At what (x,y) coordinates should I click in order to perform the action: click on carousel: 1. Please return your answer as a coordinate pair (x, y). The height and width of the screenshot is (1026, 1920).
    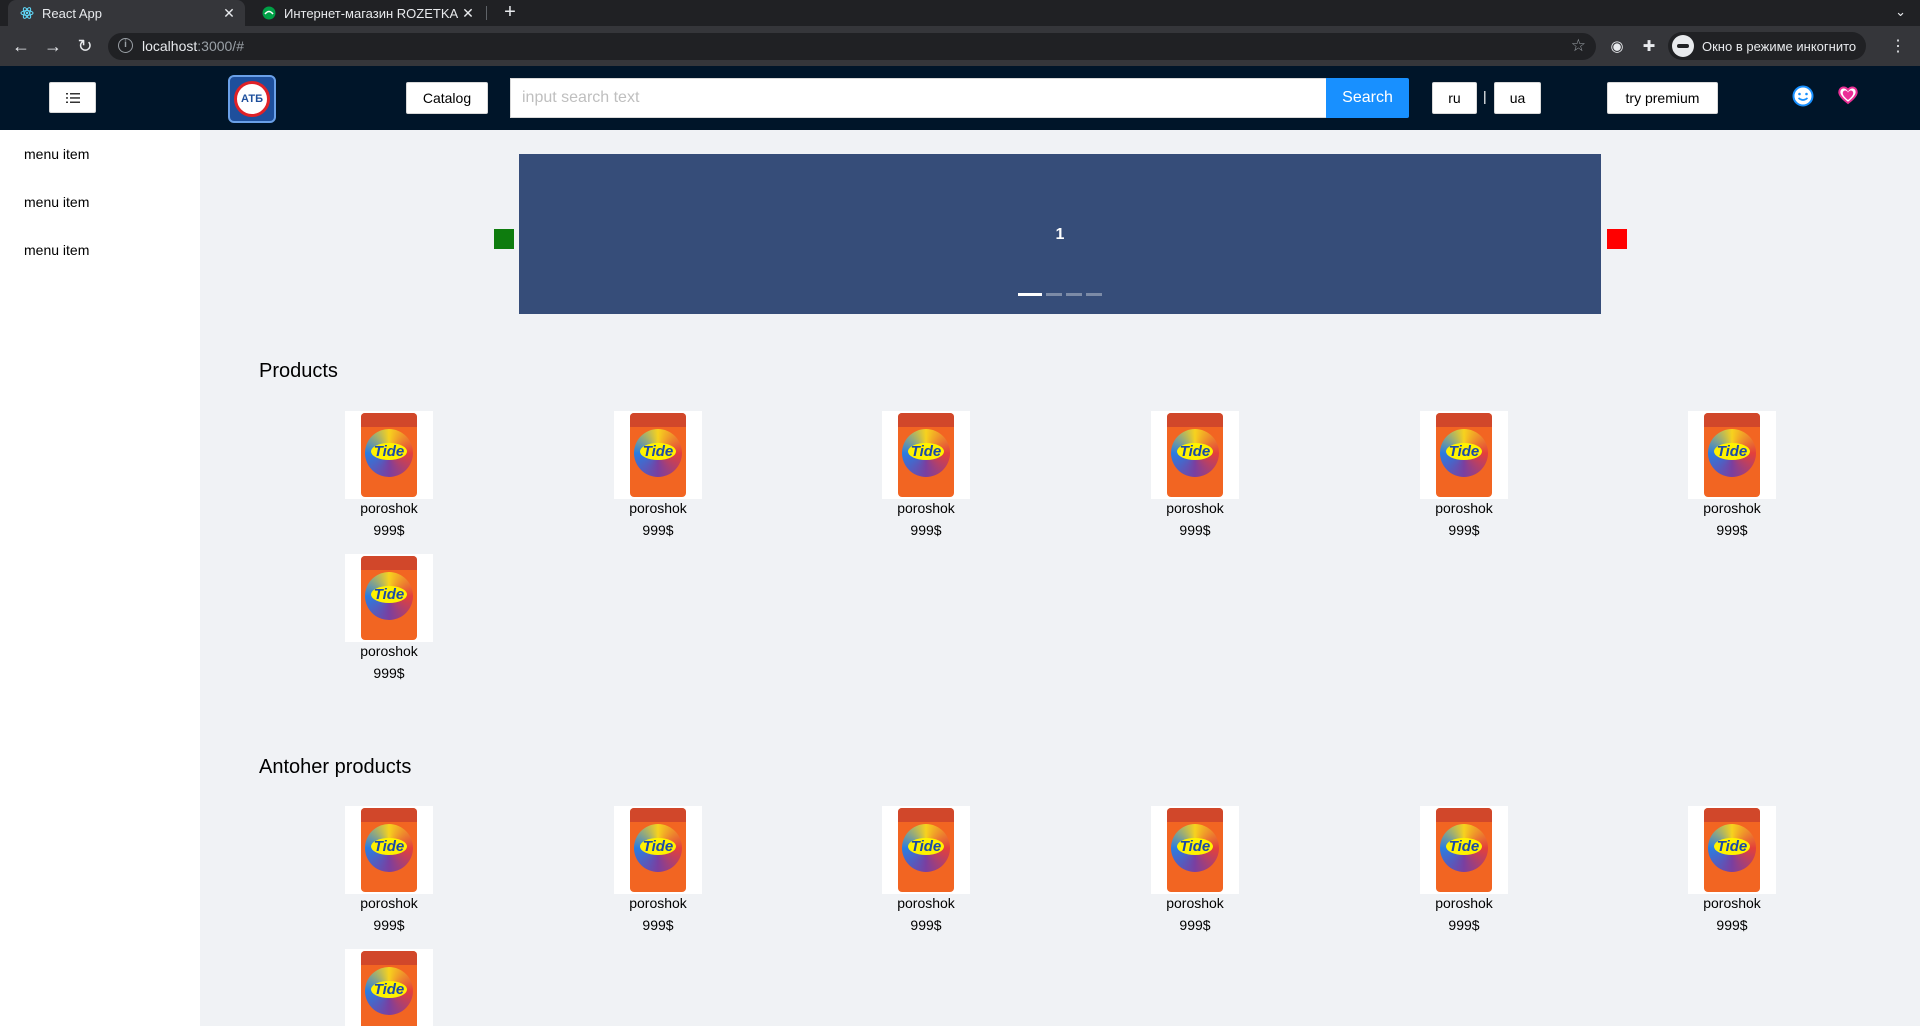
    Looking at the image, I should click on (1060, 234).